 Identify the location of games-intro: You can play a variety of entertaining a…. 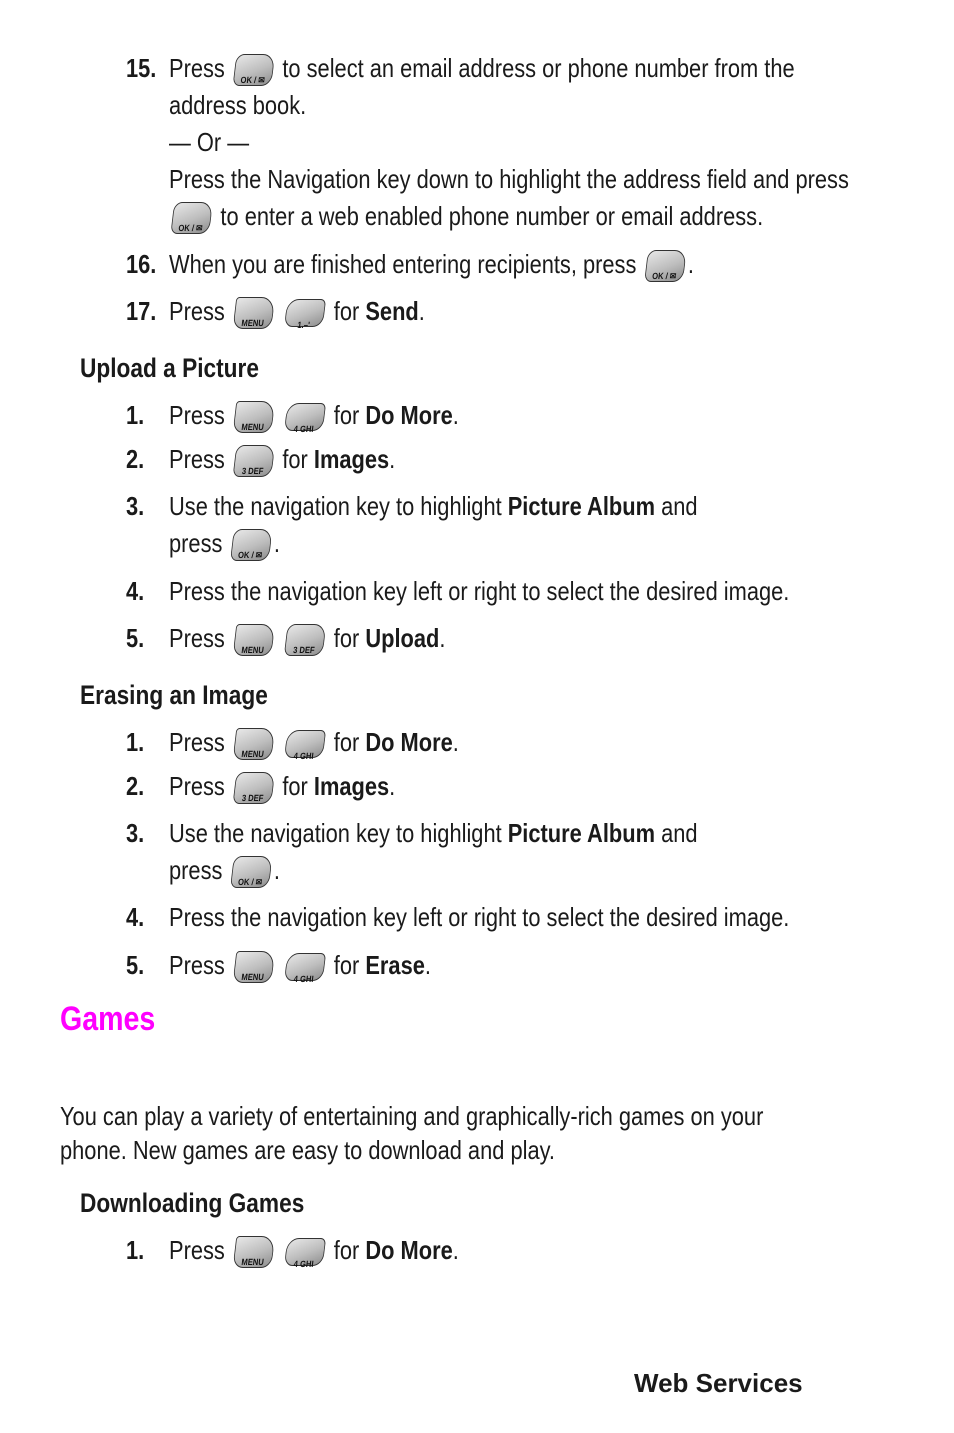
(412, 1133).